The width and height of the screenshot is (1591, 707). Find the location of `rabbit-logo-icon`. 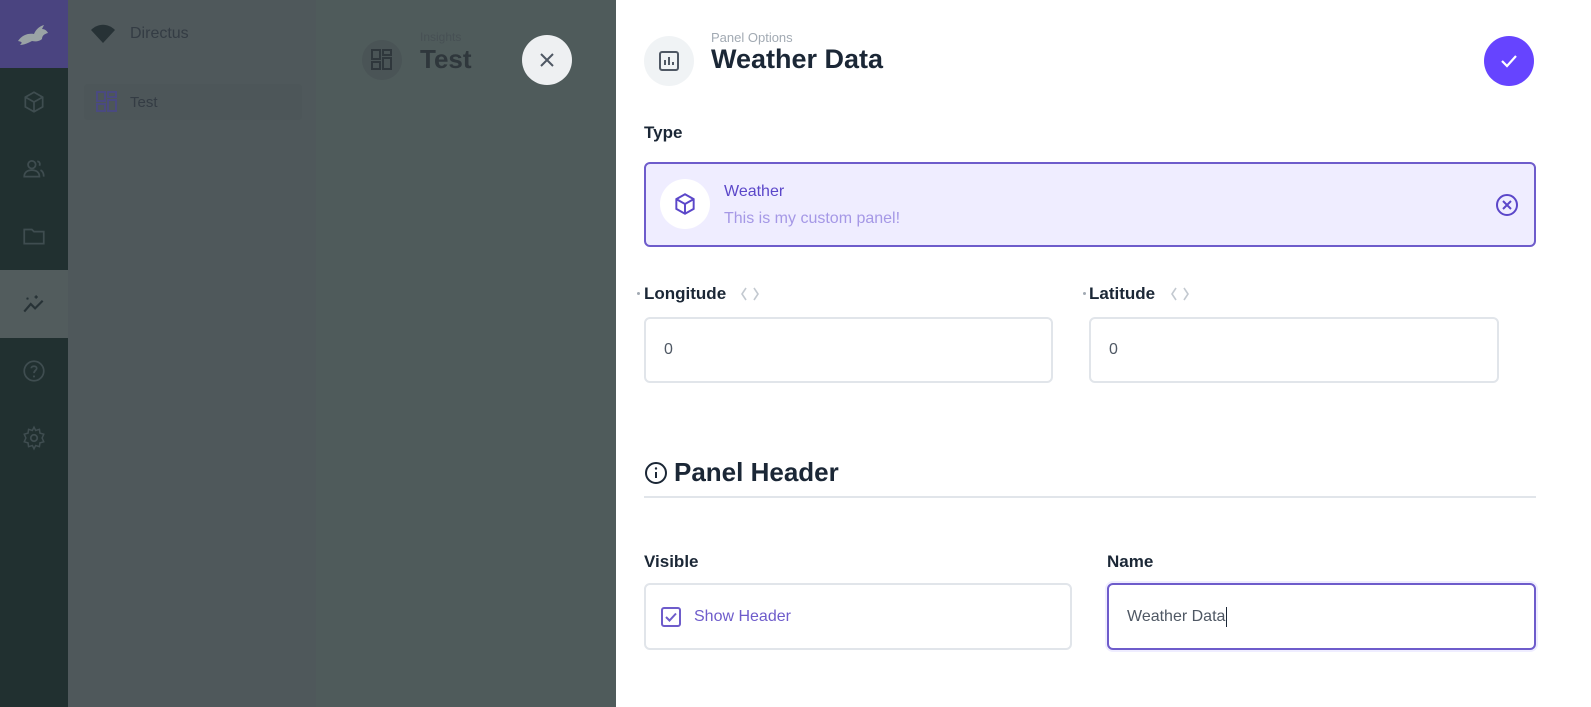

rabbit-logo-icon is located at coordinates (33, 35).